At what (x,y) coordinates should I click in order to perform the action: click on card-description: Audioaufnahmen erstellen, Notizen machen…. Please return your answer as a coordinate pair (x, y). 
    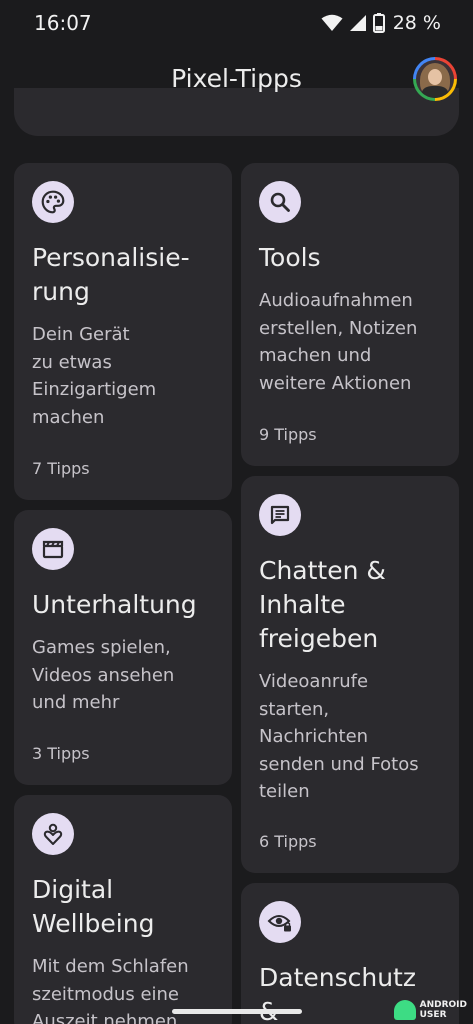
    Looking at the image, I should click on (338, 342).